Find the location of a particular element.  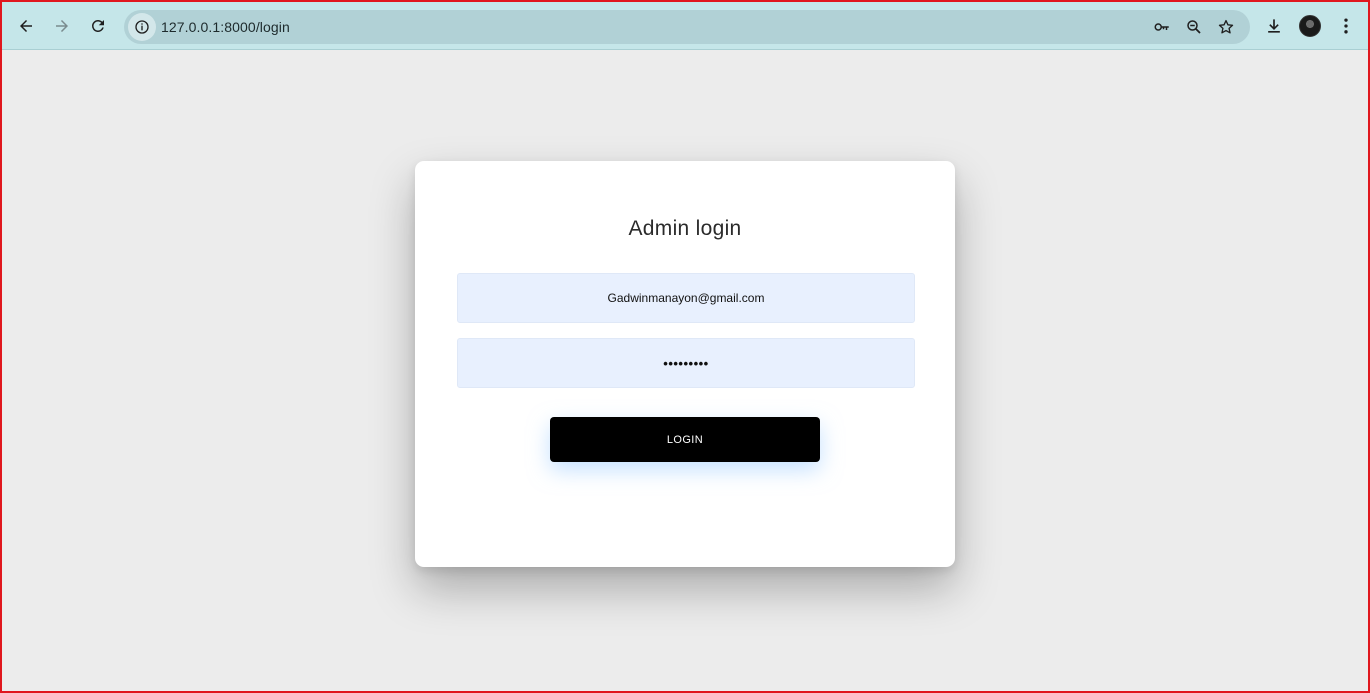

password-manager-button is located at coordinates (1162, 27).